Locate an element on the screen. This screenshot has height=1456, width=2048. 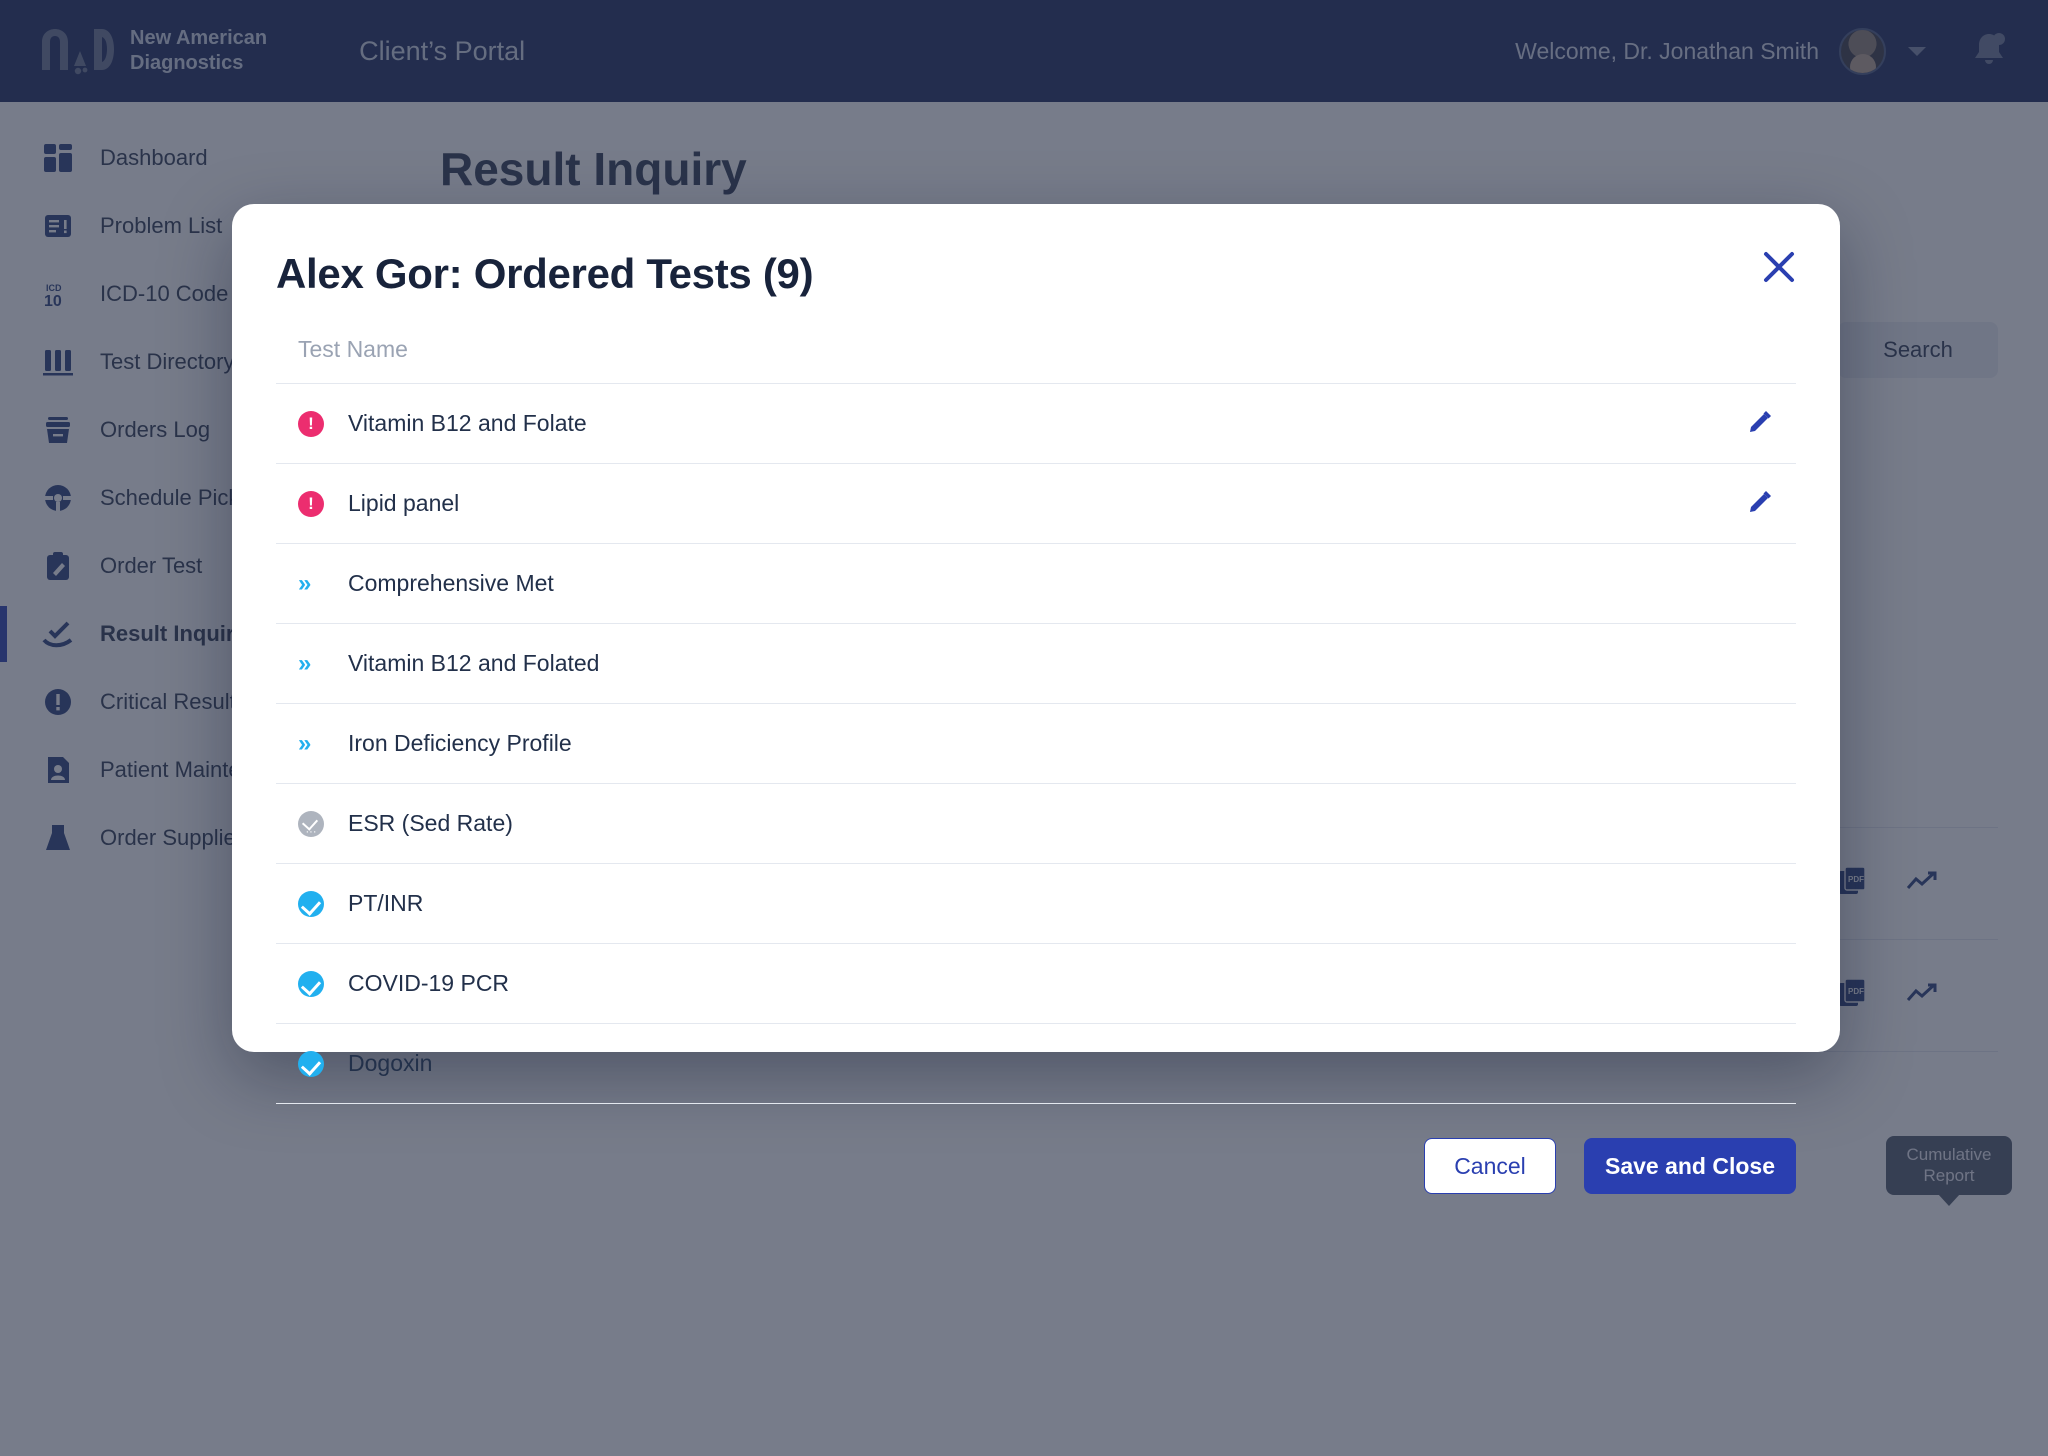
list-item: ESR (Sed Rate) is located at coordinates (1036, 824).